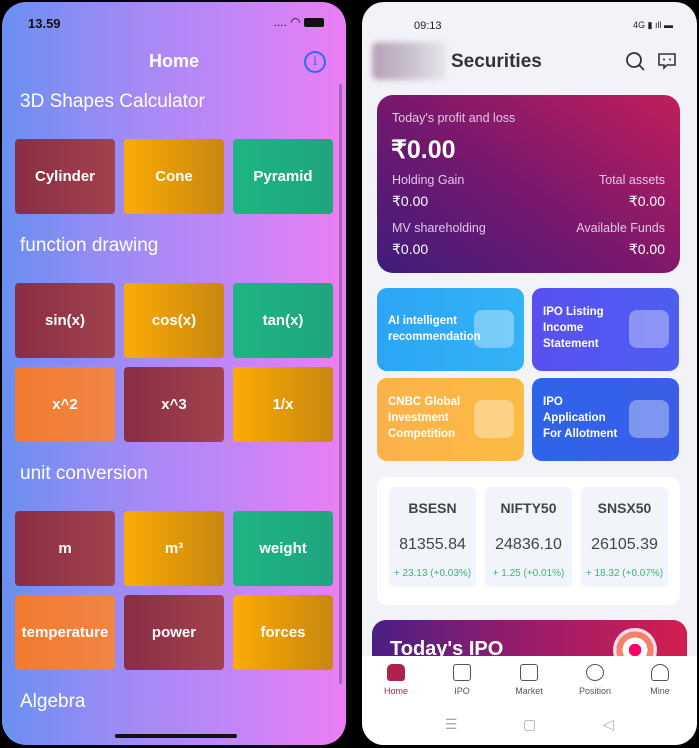  What do you see at coordinates (605, 419) in the screenshot?
I see `feature-ipo-application: IPO Application For Allotment` at bounding box center [605, 419].